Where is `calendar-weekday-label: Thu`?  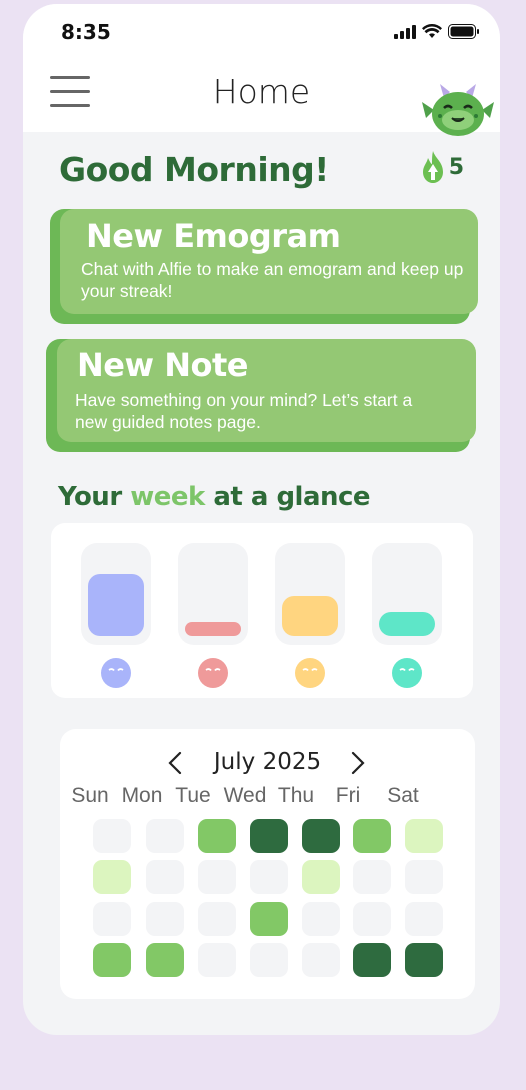
calendar-weekday-label: Thu is located at coordinates (296, 795).